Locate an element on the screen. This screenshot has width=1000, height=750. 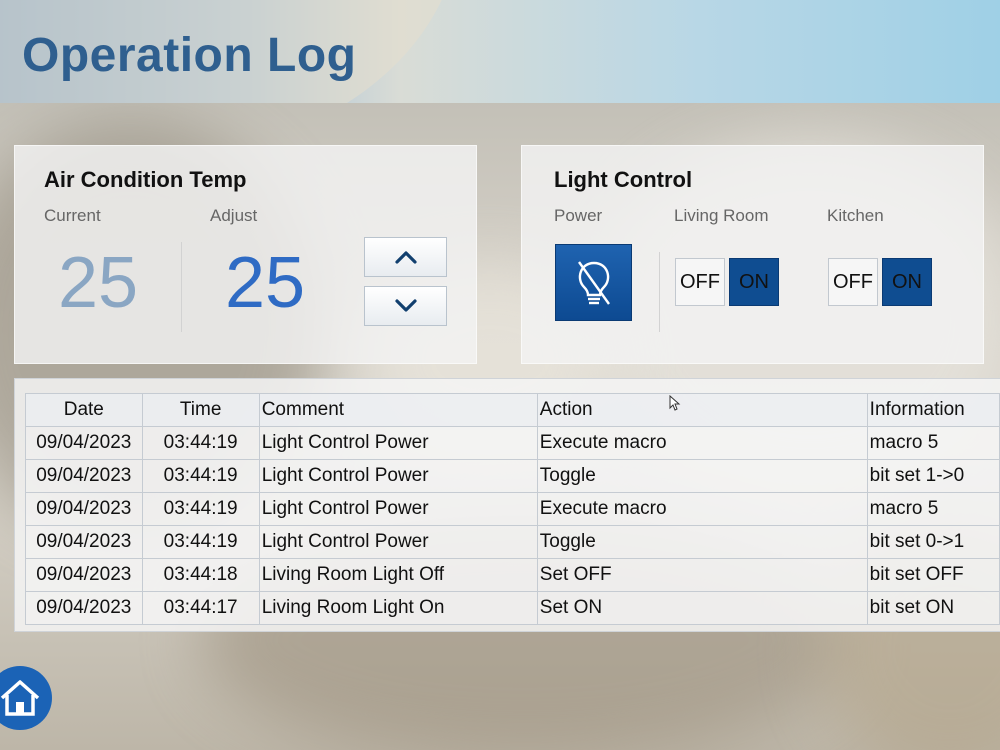
cell-action: Set ON is located at coordinates (702, 608).